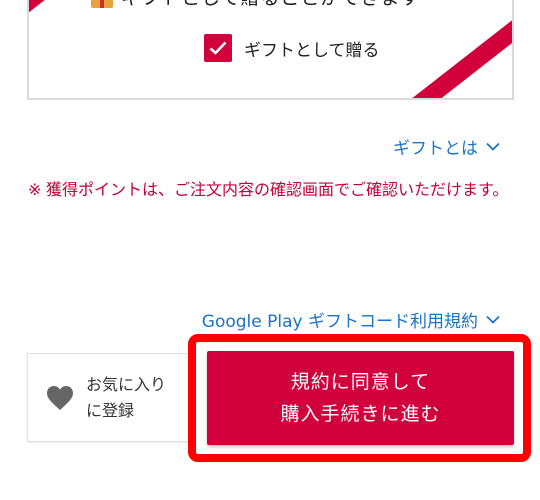  What do you see at coordinates (110, 410) in the screenshot?
I see `favorites-label-line2: に登録` at bounding box center [110, 410].